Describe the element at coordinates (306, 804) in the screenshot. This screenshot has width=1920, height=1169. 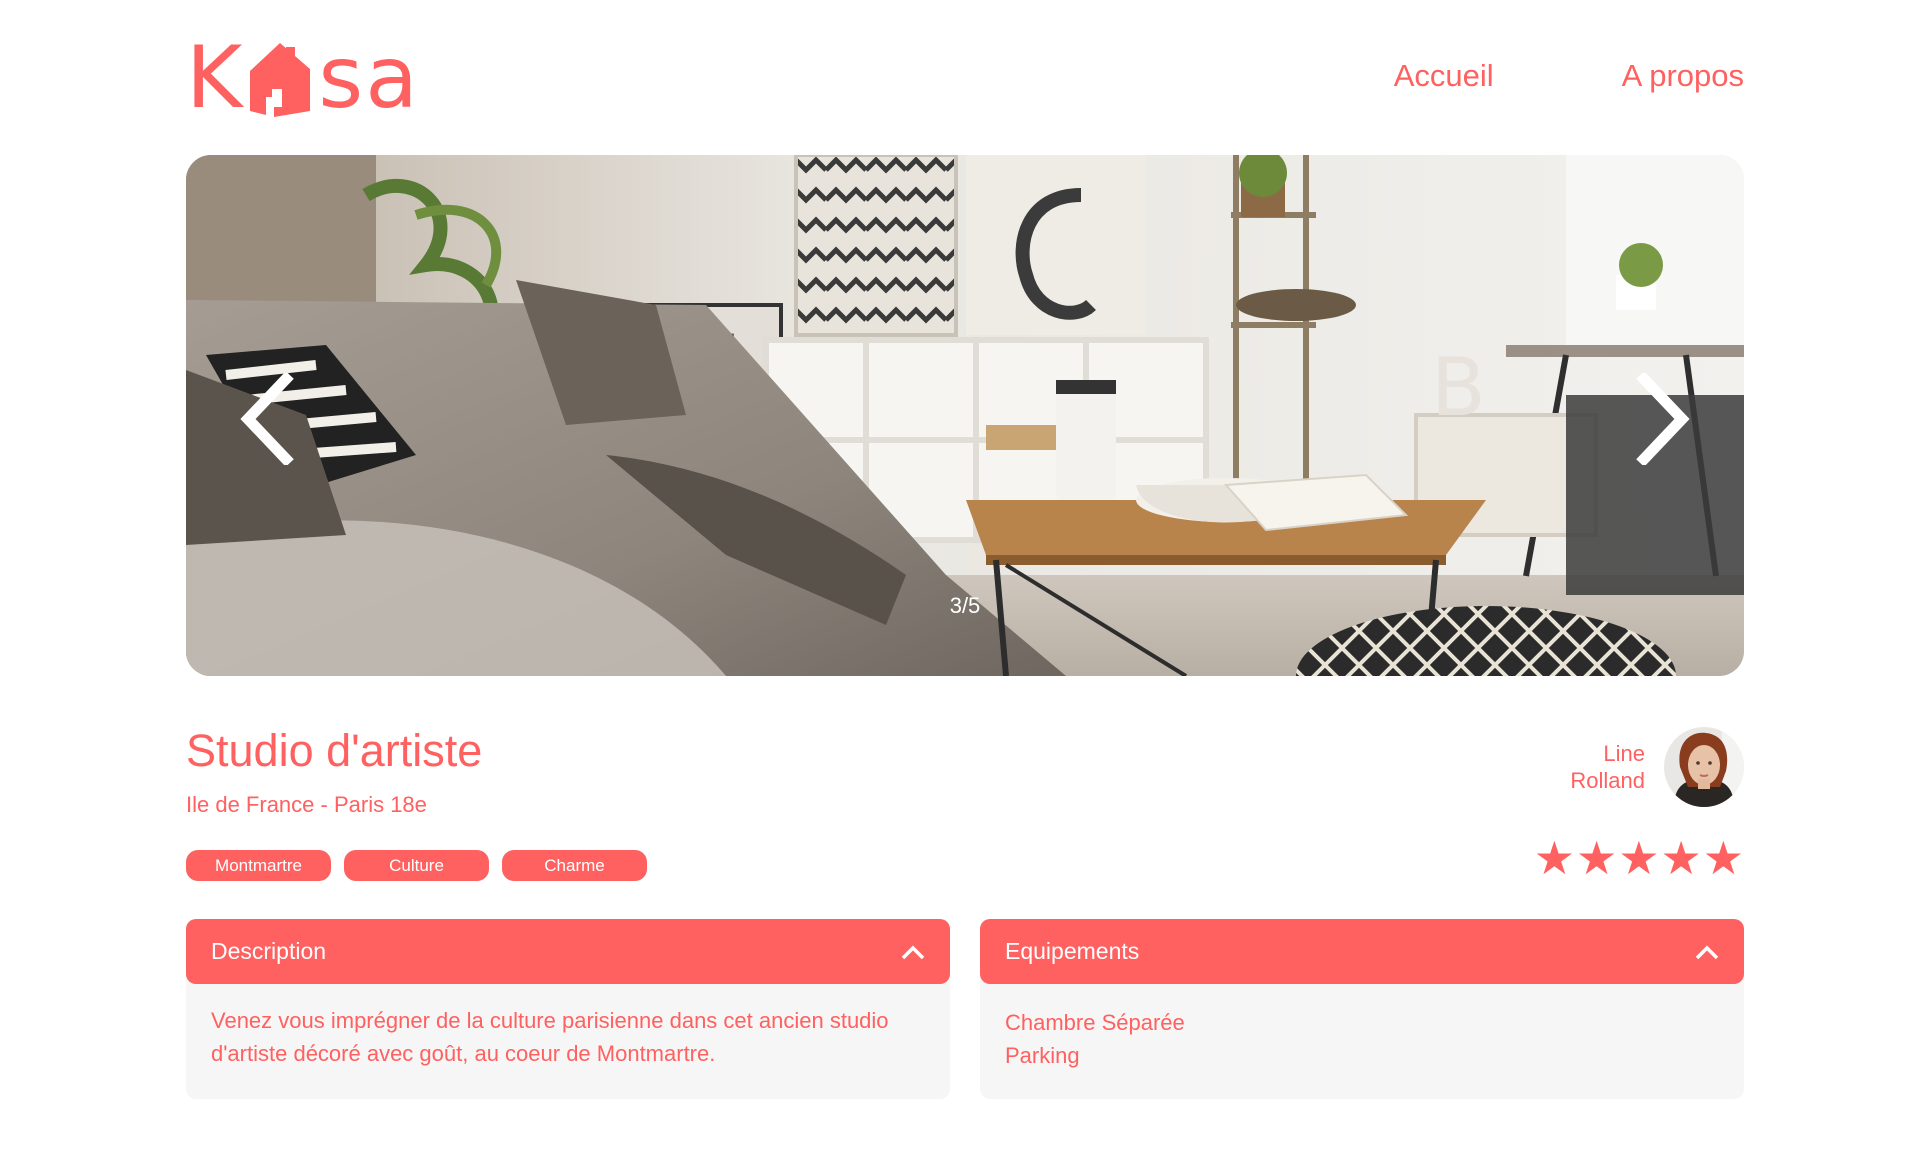
I see `listing-location: Ile de France - Paris 18e` at that location.